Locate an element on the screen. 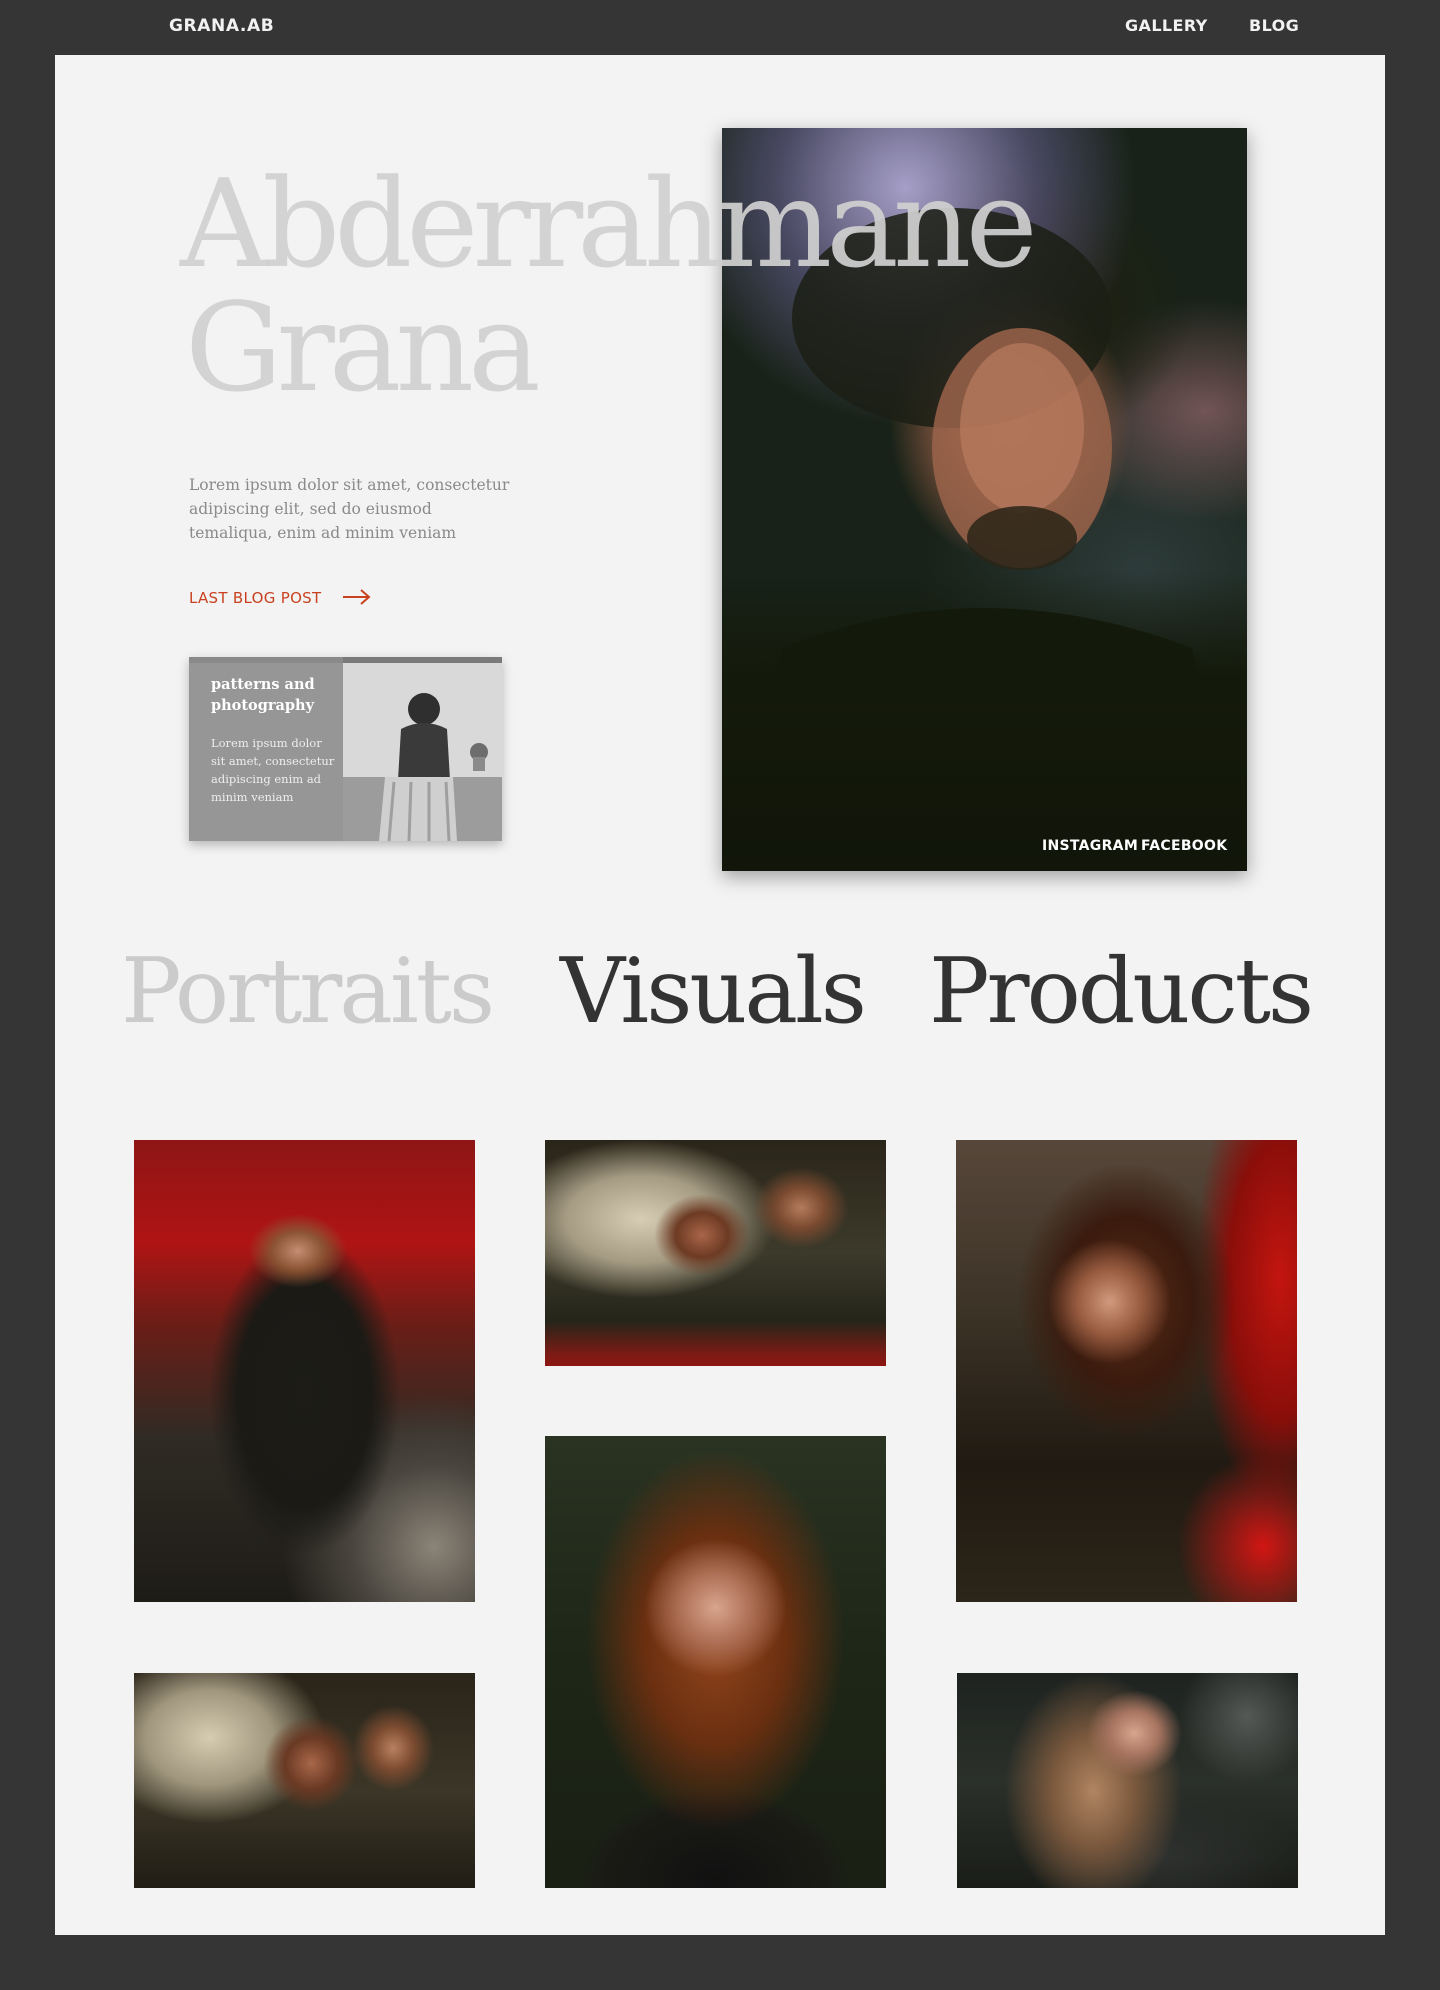  blog-card-title: patterns and photography is located at coordinates (263, 695).